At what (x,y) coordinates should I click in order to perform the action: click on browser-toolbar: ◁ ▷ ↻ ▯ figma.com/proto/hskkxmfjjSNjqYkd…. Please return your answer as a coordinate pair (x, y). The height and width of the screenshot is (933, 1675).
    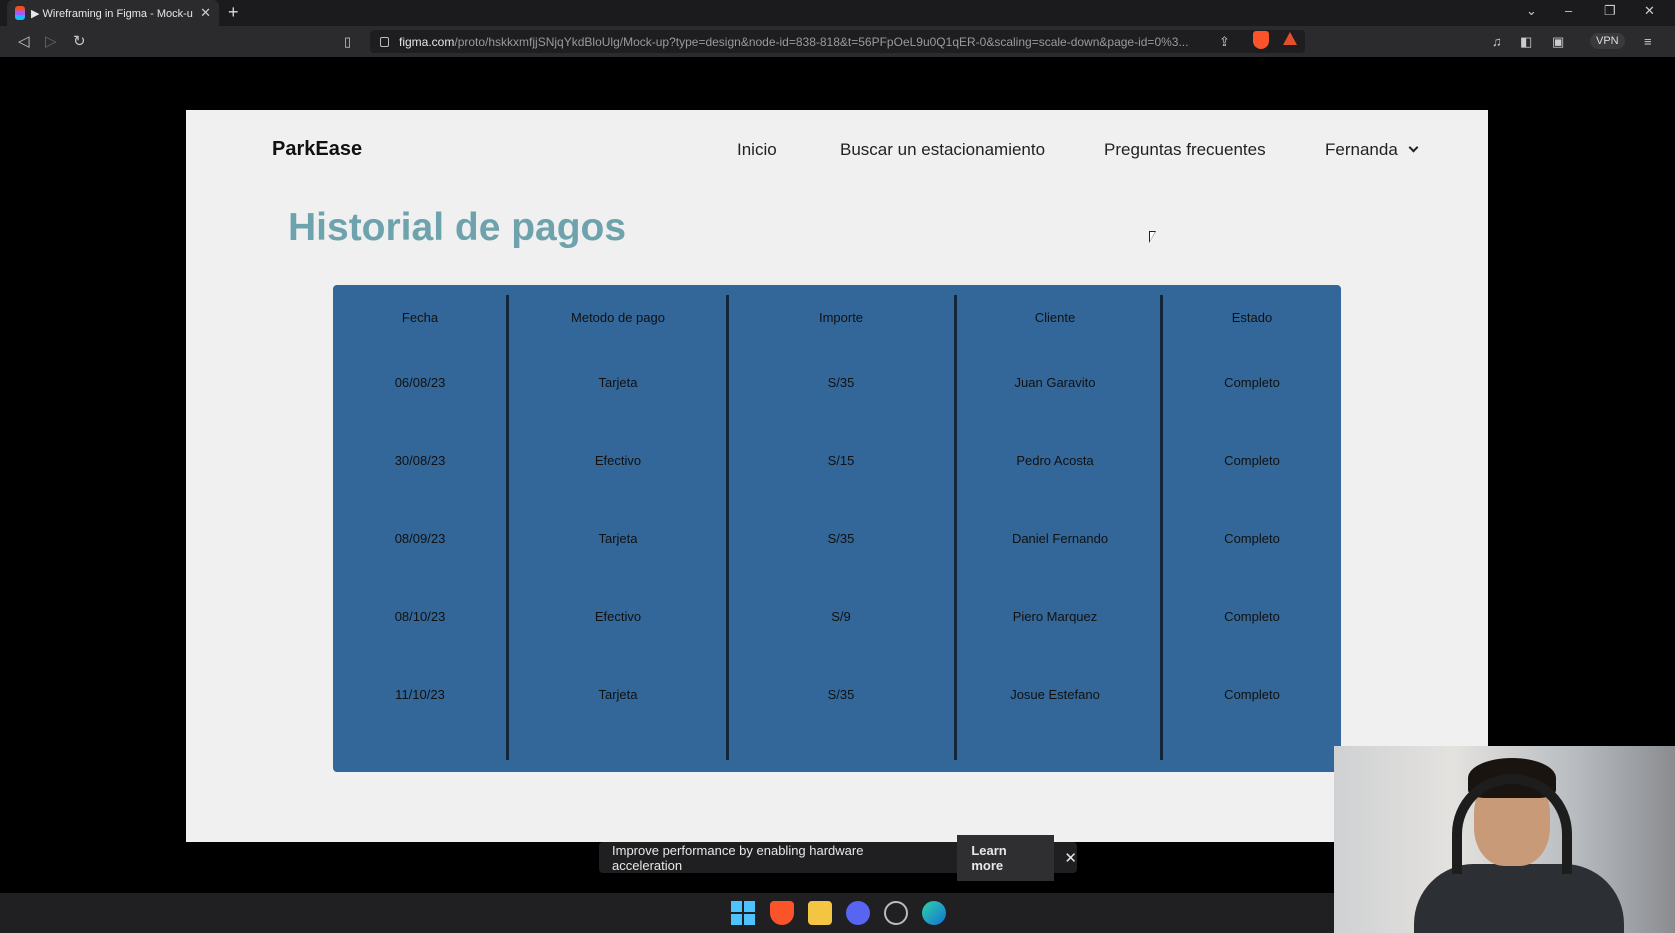
    Looking at the image, I should click on (837, 41).